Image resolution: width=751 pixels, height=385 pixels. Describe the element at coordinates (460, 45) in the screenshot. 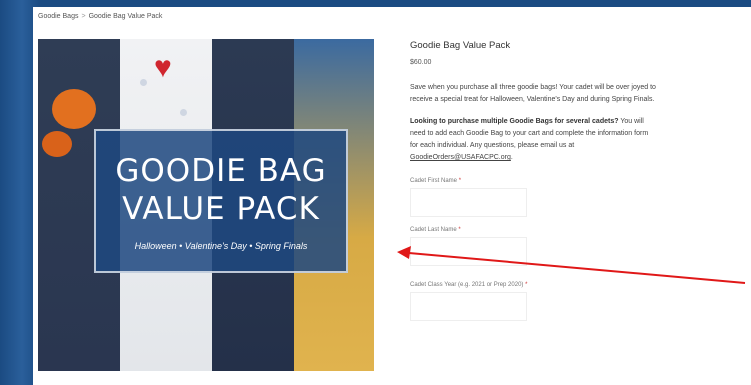

I see `product-title: Goodie Bag Value Pack` at that location.